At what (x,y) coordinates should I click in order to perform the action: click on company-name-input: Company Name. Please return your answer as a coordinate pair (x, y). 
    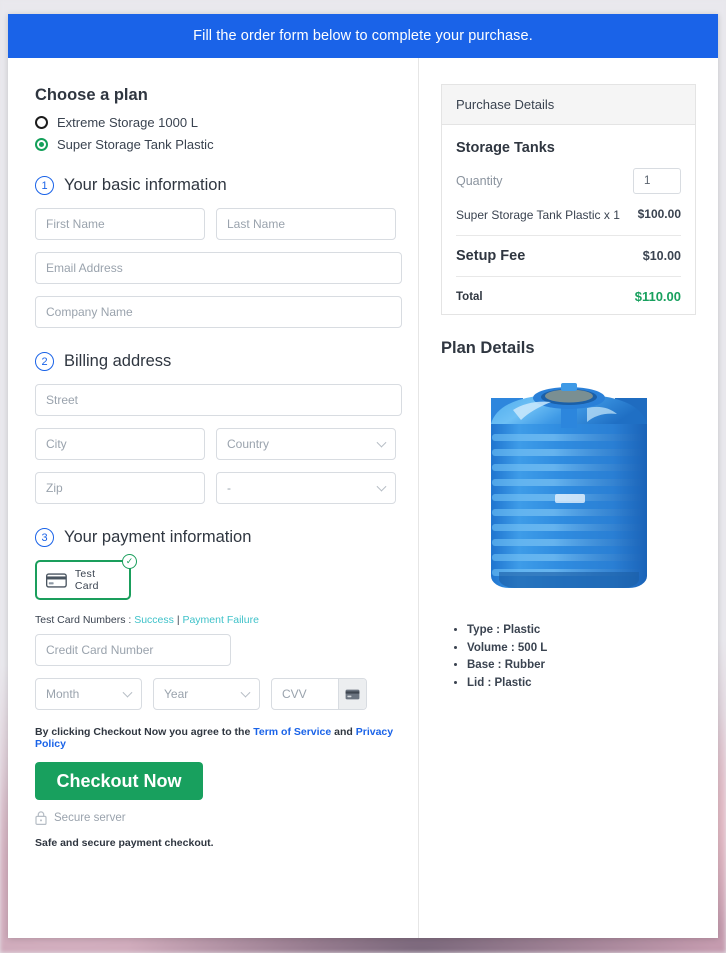
    Looking at the image, I should click on (218, 312).